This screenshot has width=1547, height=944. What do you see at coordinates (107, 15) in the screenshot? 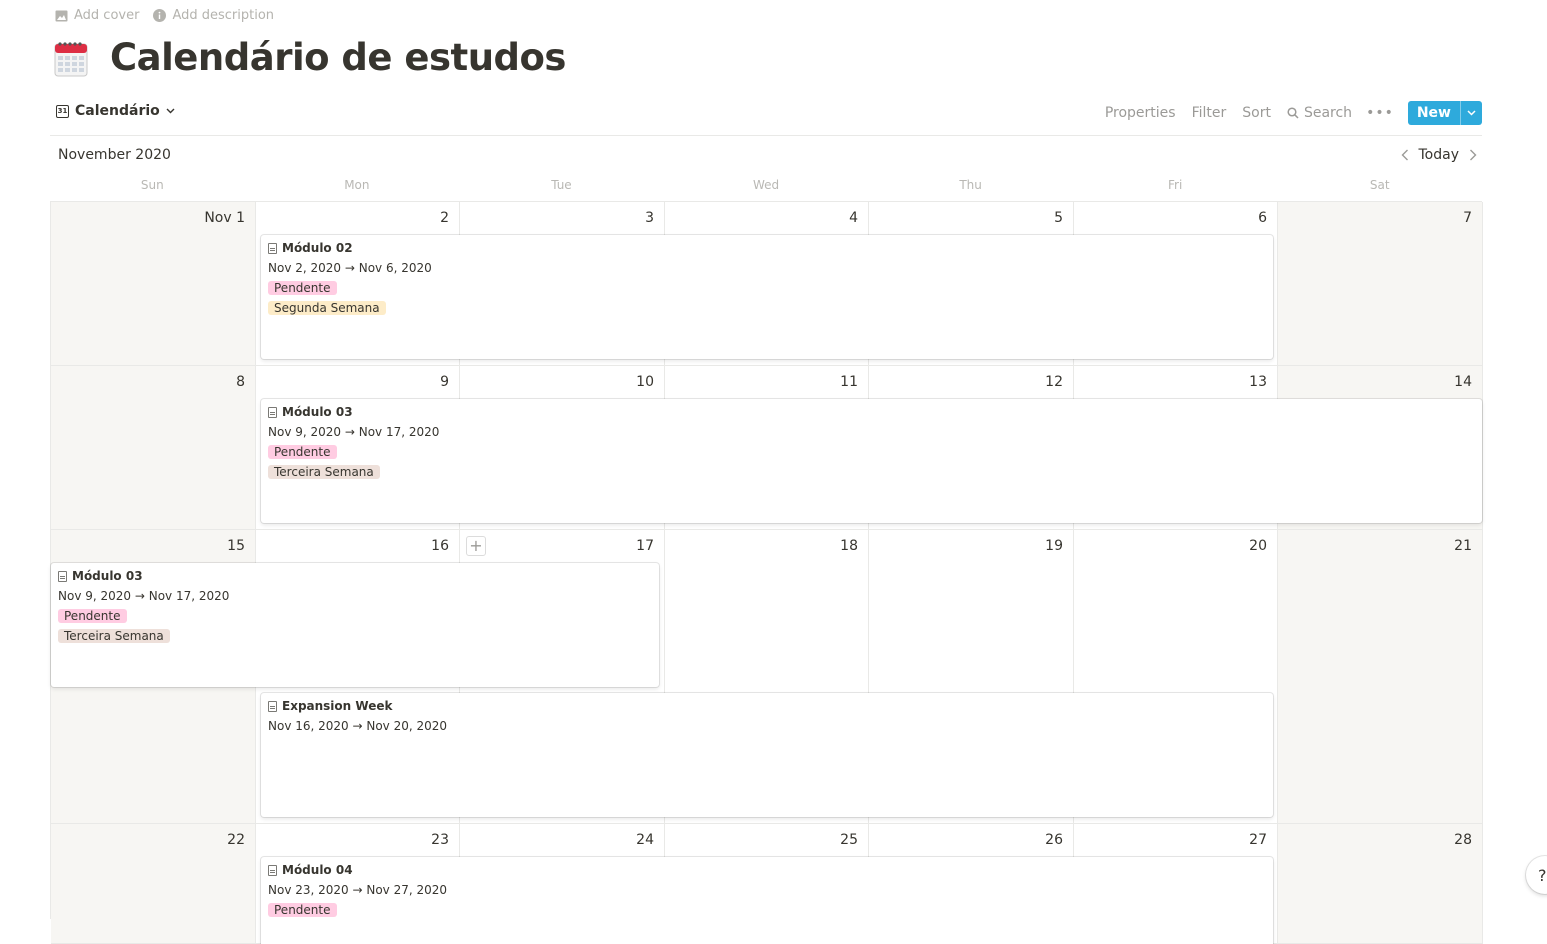
I see `add-cover-label: Add cover` at bounding box center [107, 15].